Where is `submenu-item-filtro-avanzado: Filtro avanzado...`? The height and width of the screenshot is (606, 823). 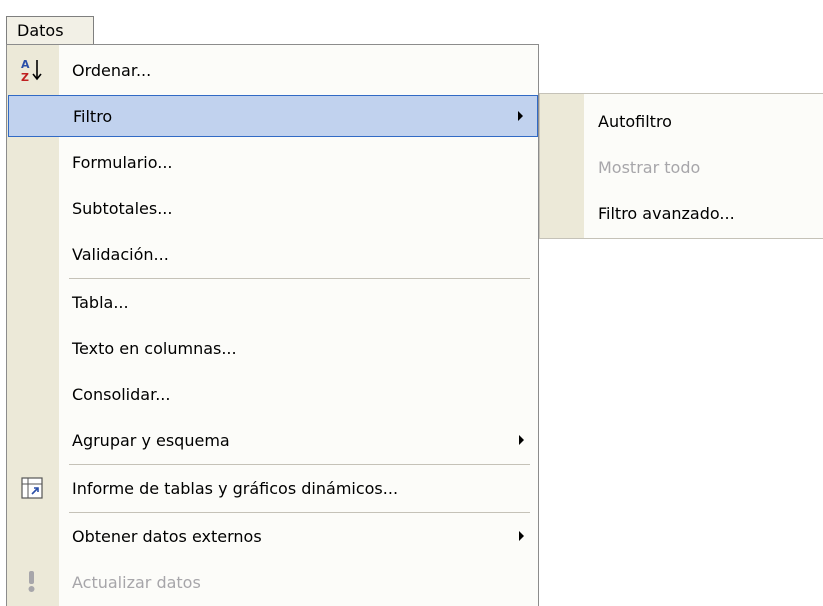 submenu-item-filtro-avanzado: Filtro avanzado... is located at coordinates (681, 213).